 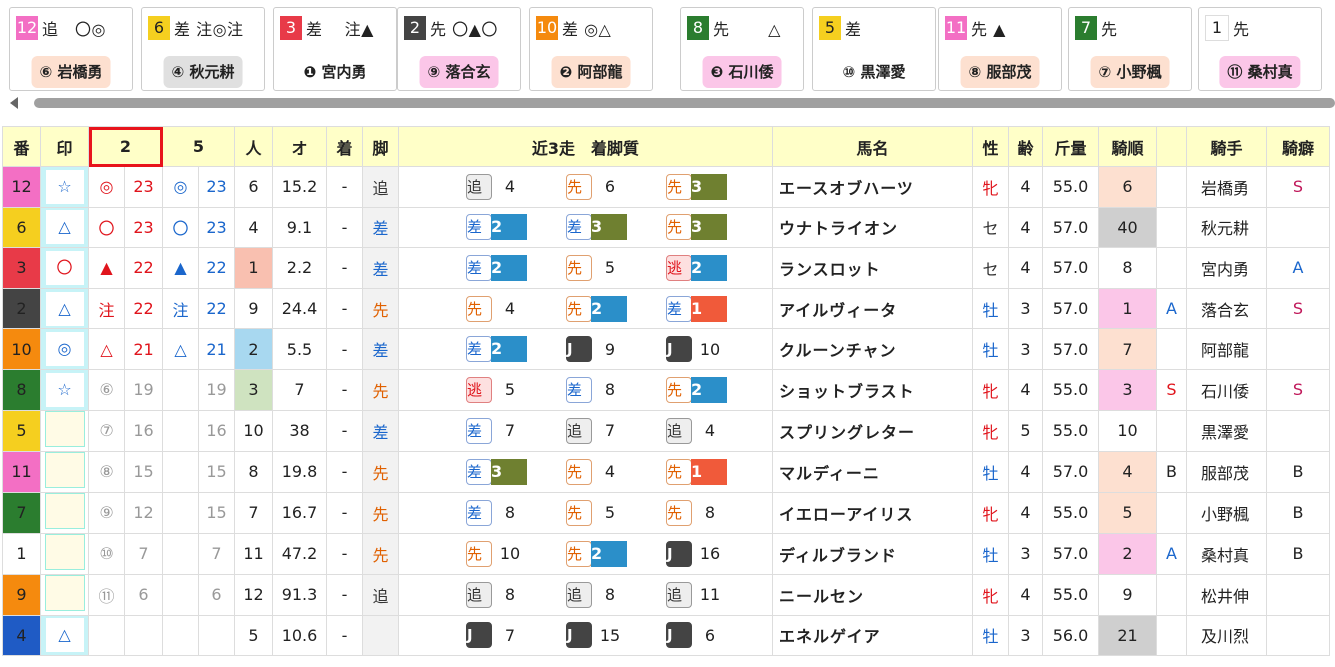 What do you see at coordinates (1226, 471) in the screenshot?
I see `jockey-cell: 服部茂` at bounding box center [1226, 471].